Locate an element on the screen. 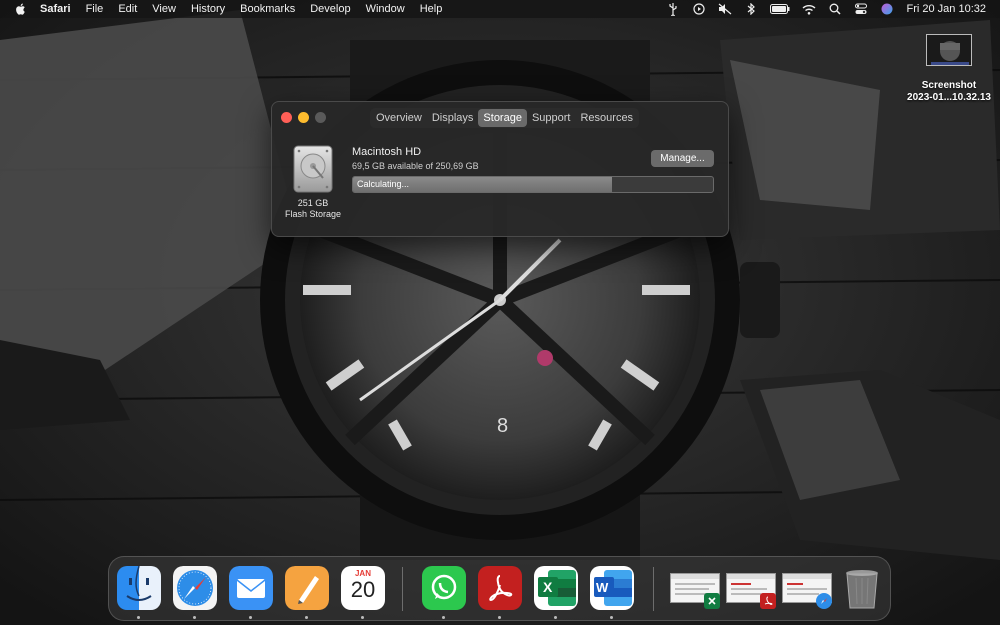 The image size is (1000, 625). tab-resources: Resources is located at coordinates (606, 118).